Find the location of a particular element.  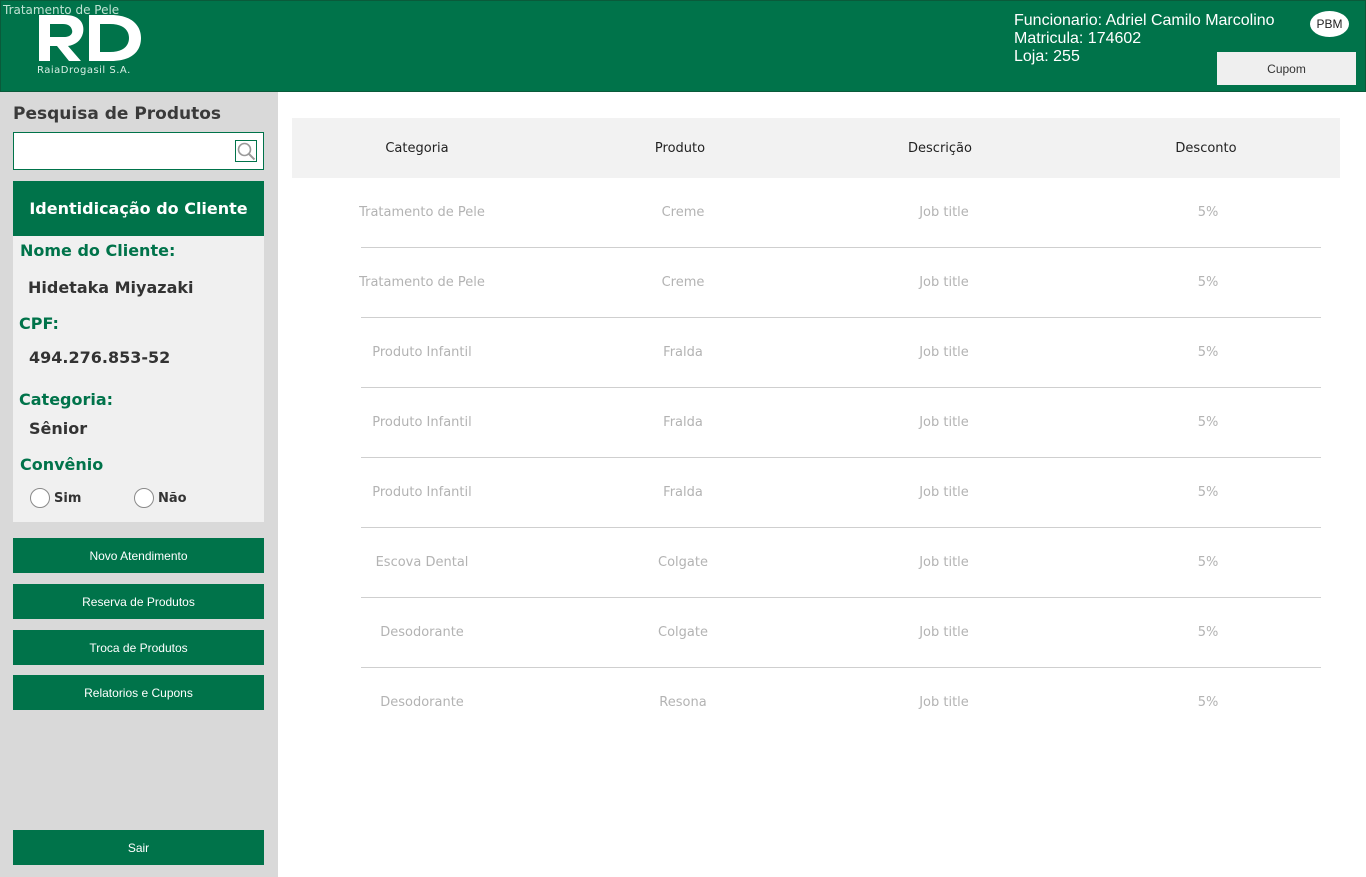

agreement-yes-label: Sim is located at coordinates (68, 498).